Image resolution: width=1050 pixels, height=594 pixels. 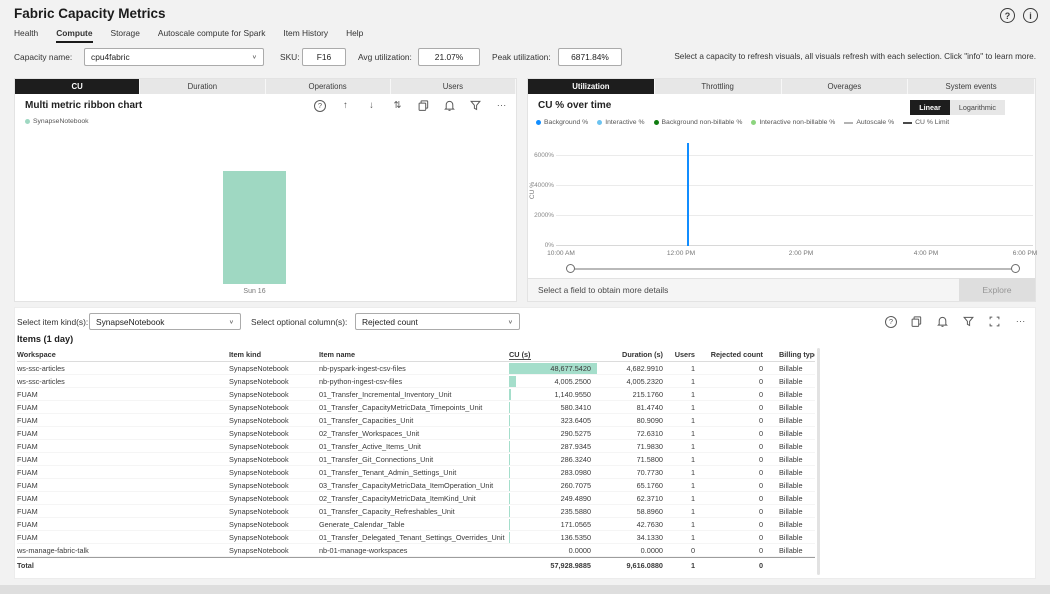 What do you see at coordinates (649, 511) in the screenshot?
I see `cell-duration-s: 58.8960` at bounding box center [649, 511].